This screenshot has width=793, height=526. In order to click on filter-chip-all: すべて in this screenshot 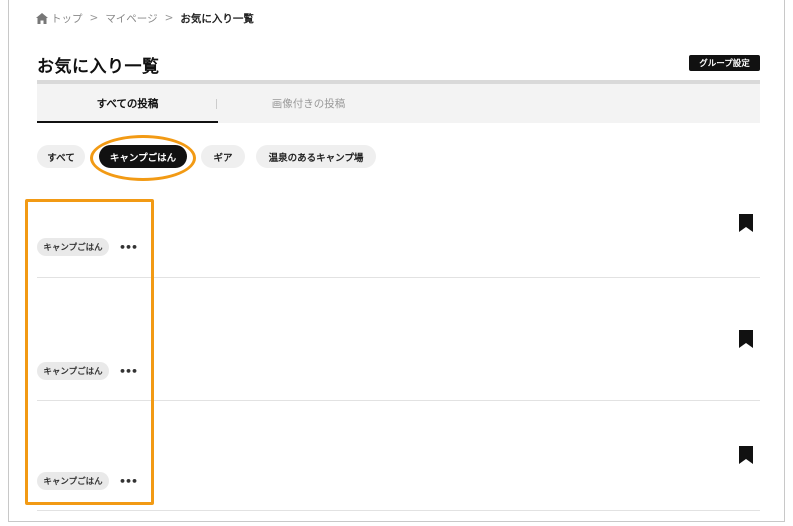, I will do `click(61, 156)`.